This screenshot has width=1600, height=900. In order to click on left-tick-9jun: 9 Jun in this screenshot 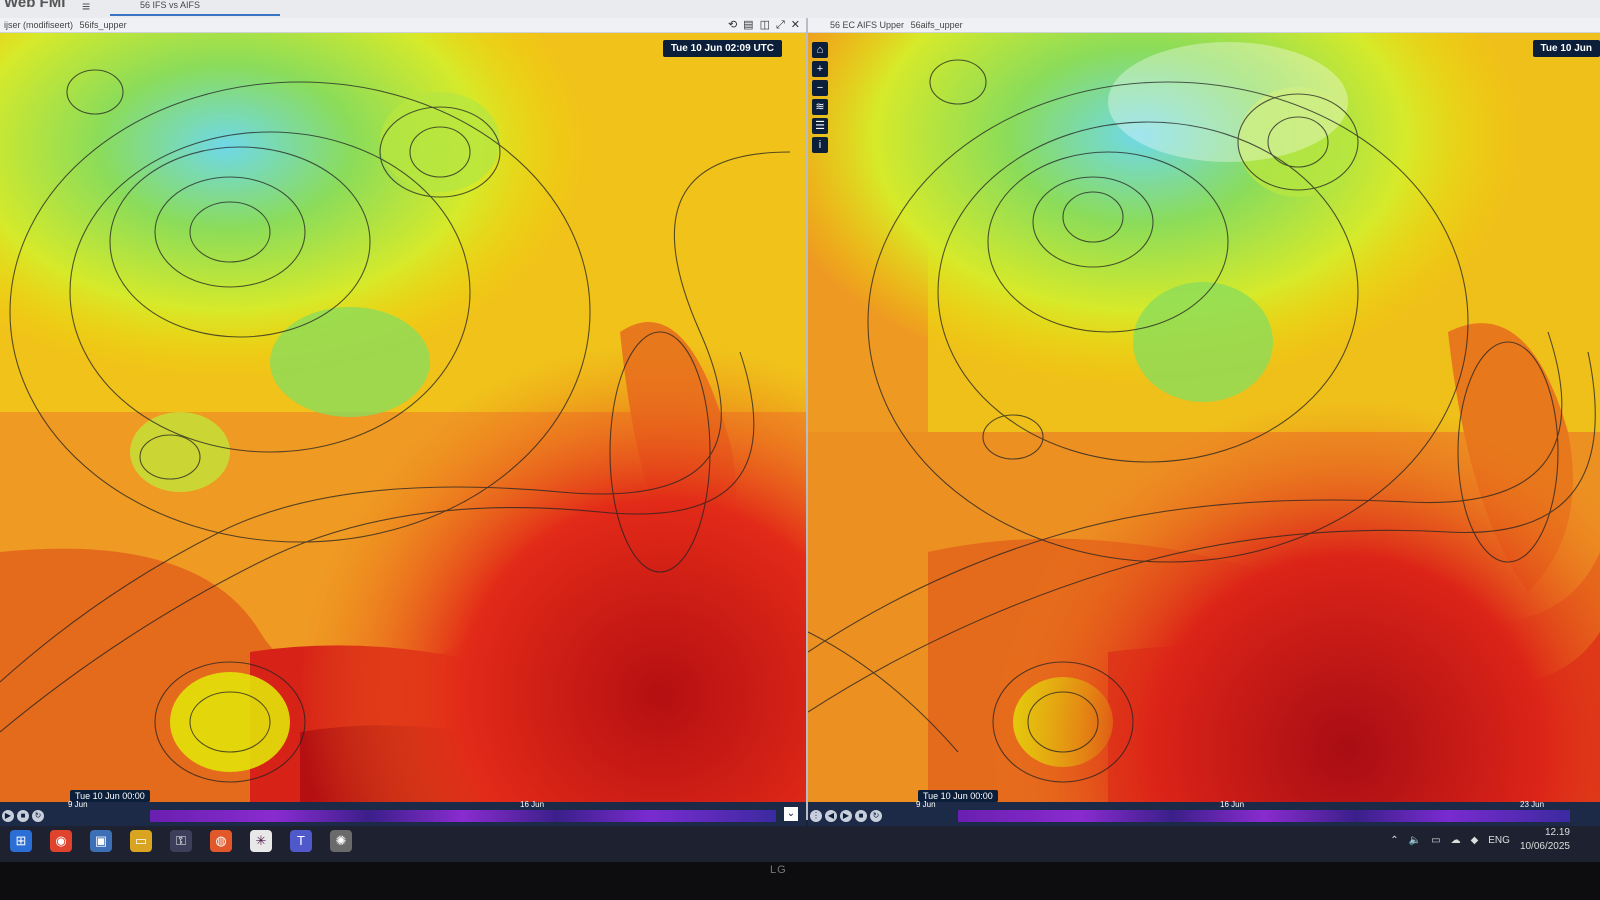, I will do `click(78, 804)`.